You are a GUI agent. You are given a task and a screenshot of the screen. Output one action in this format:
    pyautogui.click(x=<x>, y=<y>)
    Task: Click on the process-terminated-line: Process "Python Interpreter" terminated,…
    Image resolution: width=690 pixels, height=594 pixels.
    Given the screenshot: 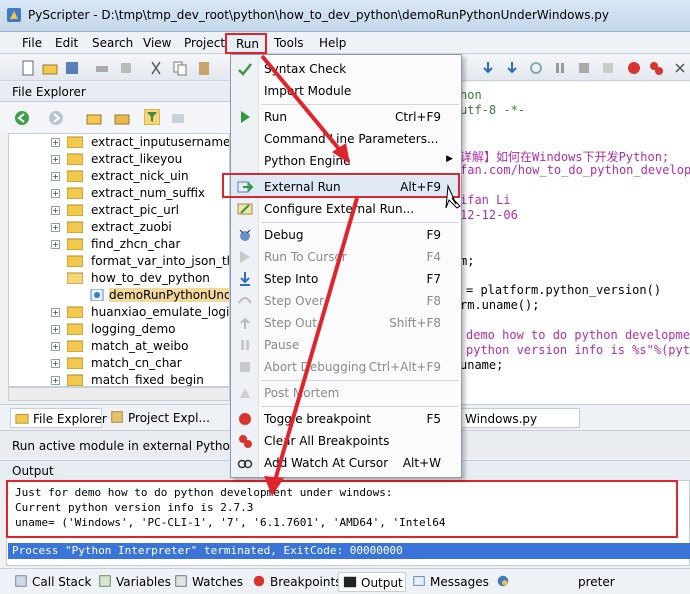 What is the action you would take?
    pyautogui.click(x=349, y=551)
    